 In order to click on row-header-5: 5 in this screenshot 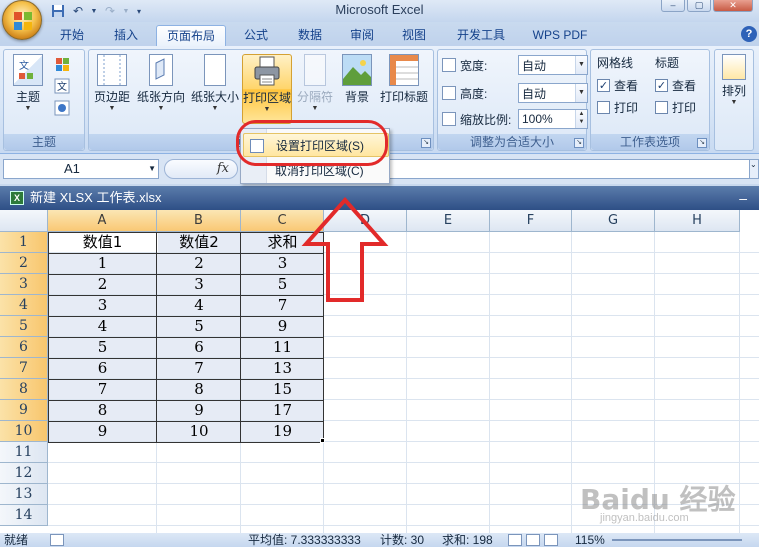, I will do `click(24, 326)`.